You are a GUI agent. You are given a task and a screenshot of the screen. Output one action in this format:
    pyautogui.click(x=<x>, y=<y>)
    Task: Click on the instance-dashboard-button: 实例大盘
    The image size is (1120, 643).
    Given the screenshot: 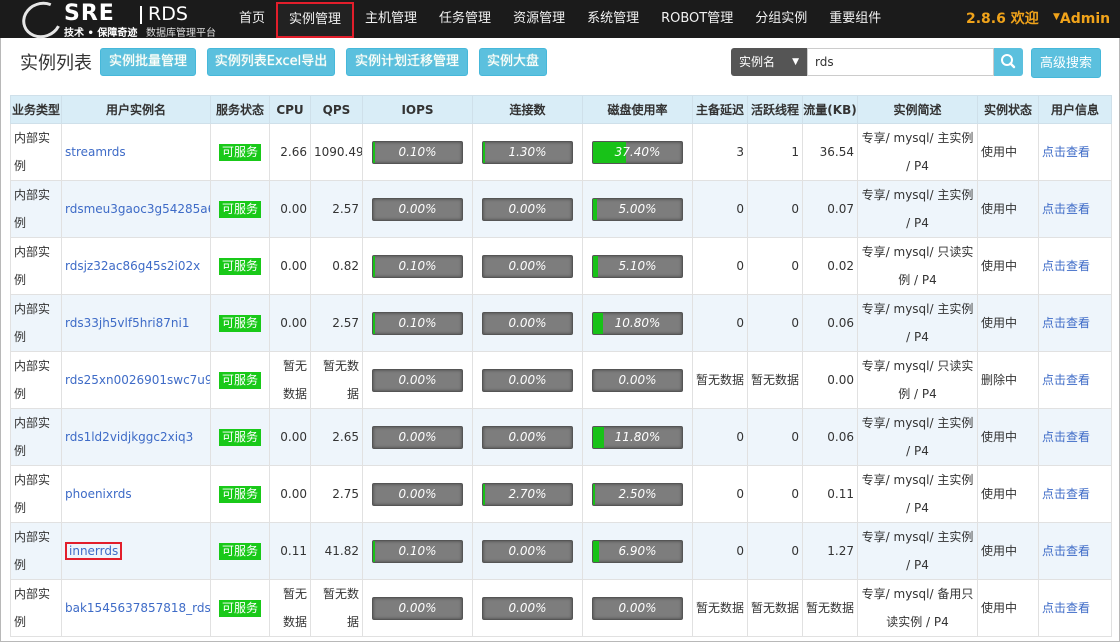 What is the action you would take?
    pyautogui.click(x=513, y=62)
    